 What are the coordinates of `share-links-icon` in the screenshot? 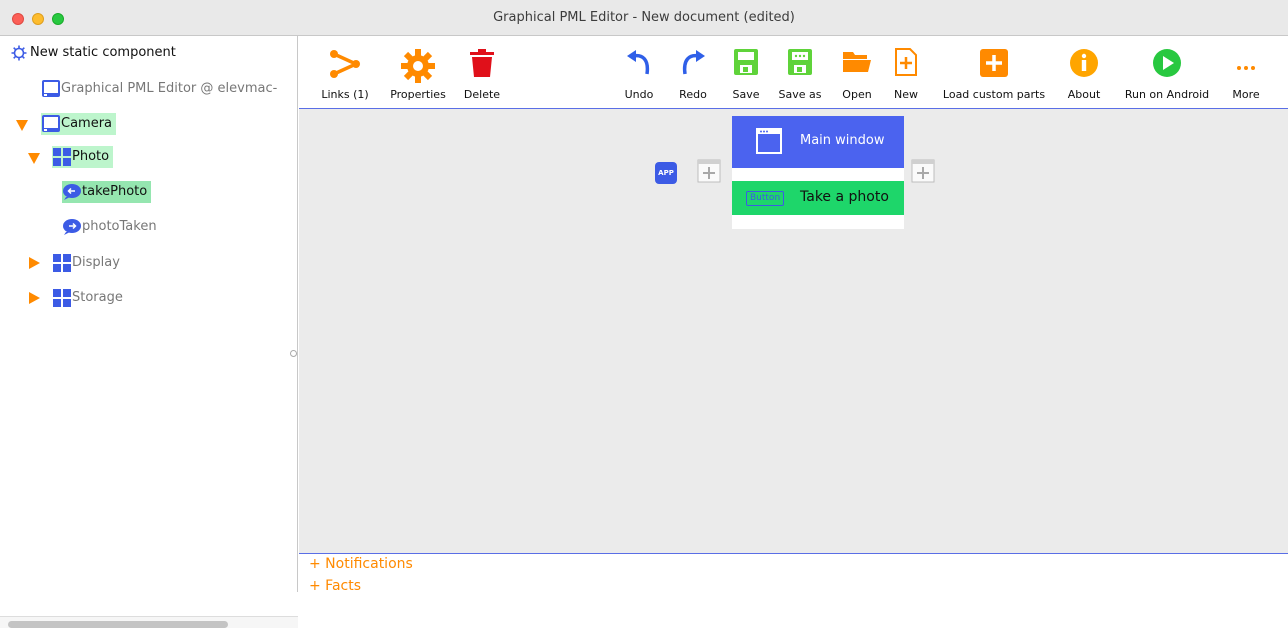 It's located at (345, 64).